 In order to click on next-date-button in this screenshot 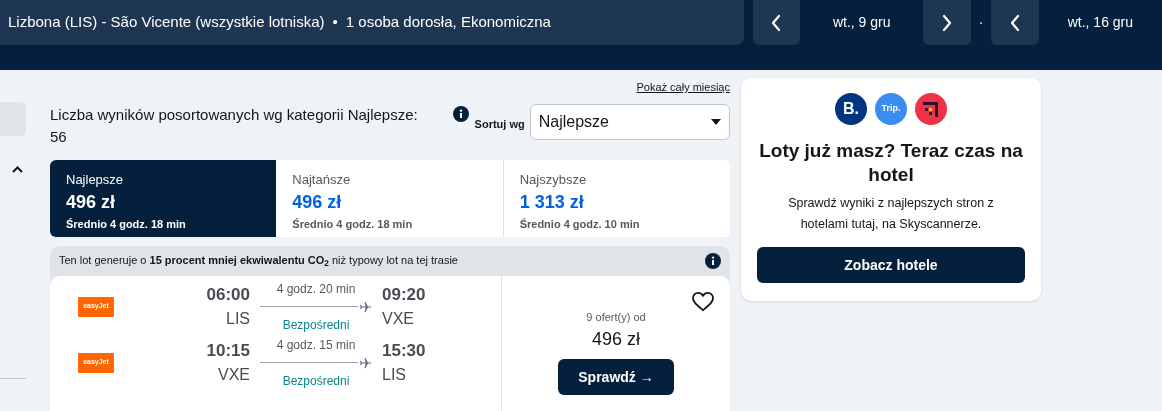, I will do `click(947, 22)`.